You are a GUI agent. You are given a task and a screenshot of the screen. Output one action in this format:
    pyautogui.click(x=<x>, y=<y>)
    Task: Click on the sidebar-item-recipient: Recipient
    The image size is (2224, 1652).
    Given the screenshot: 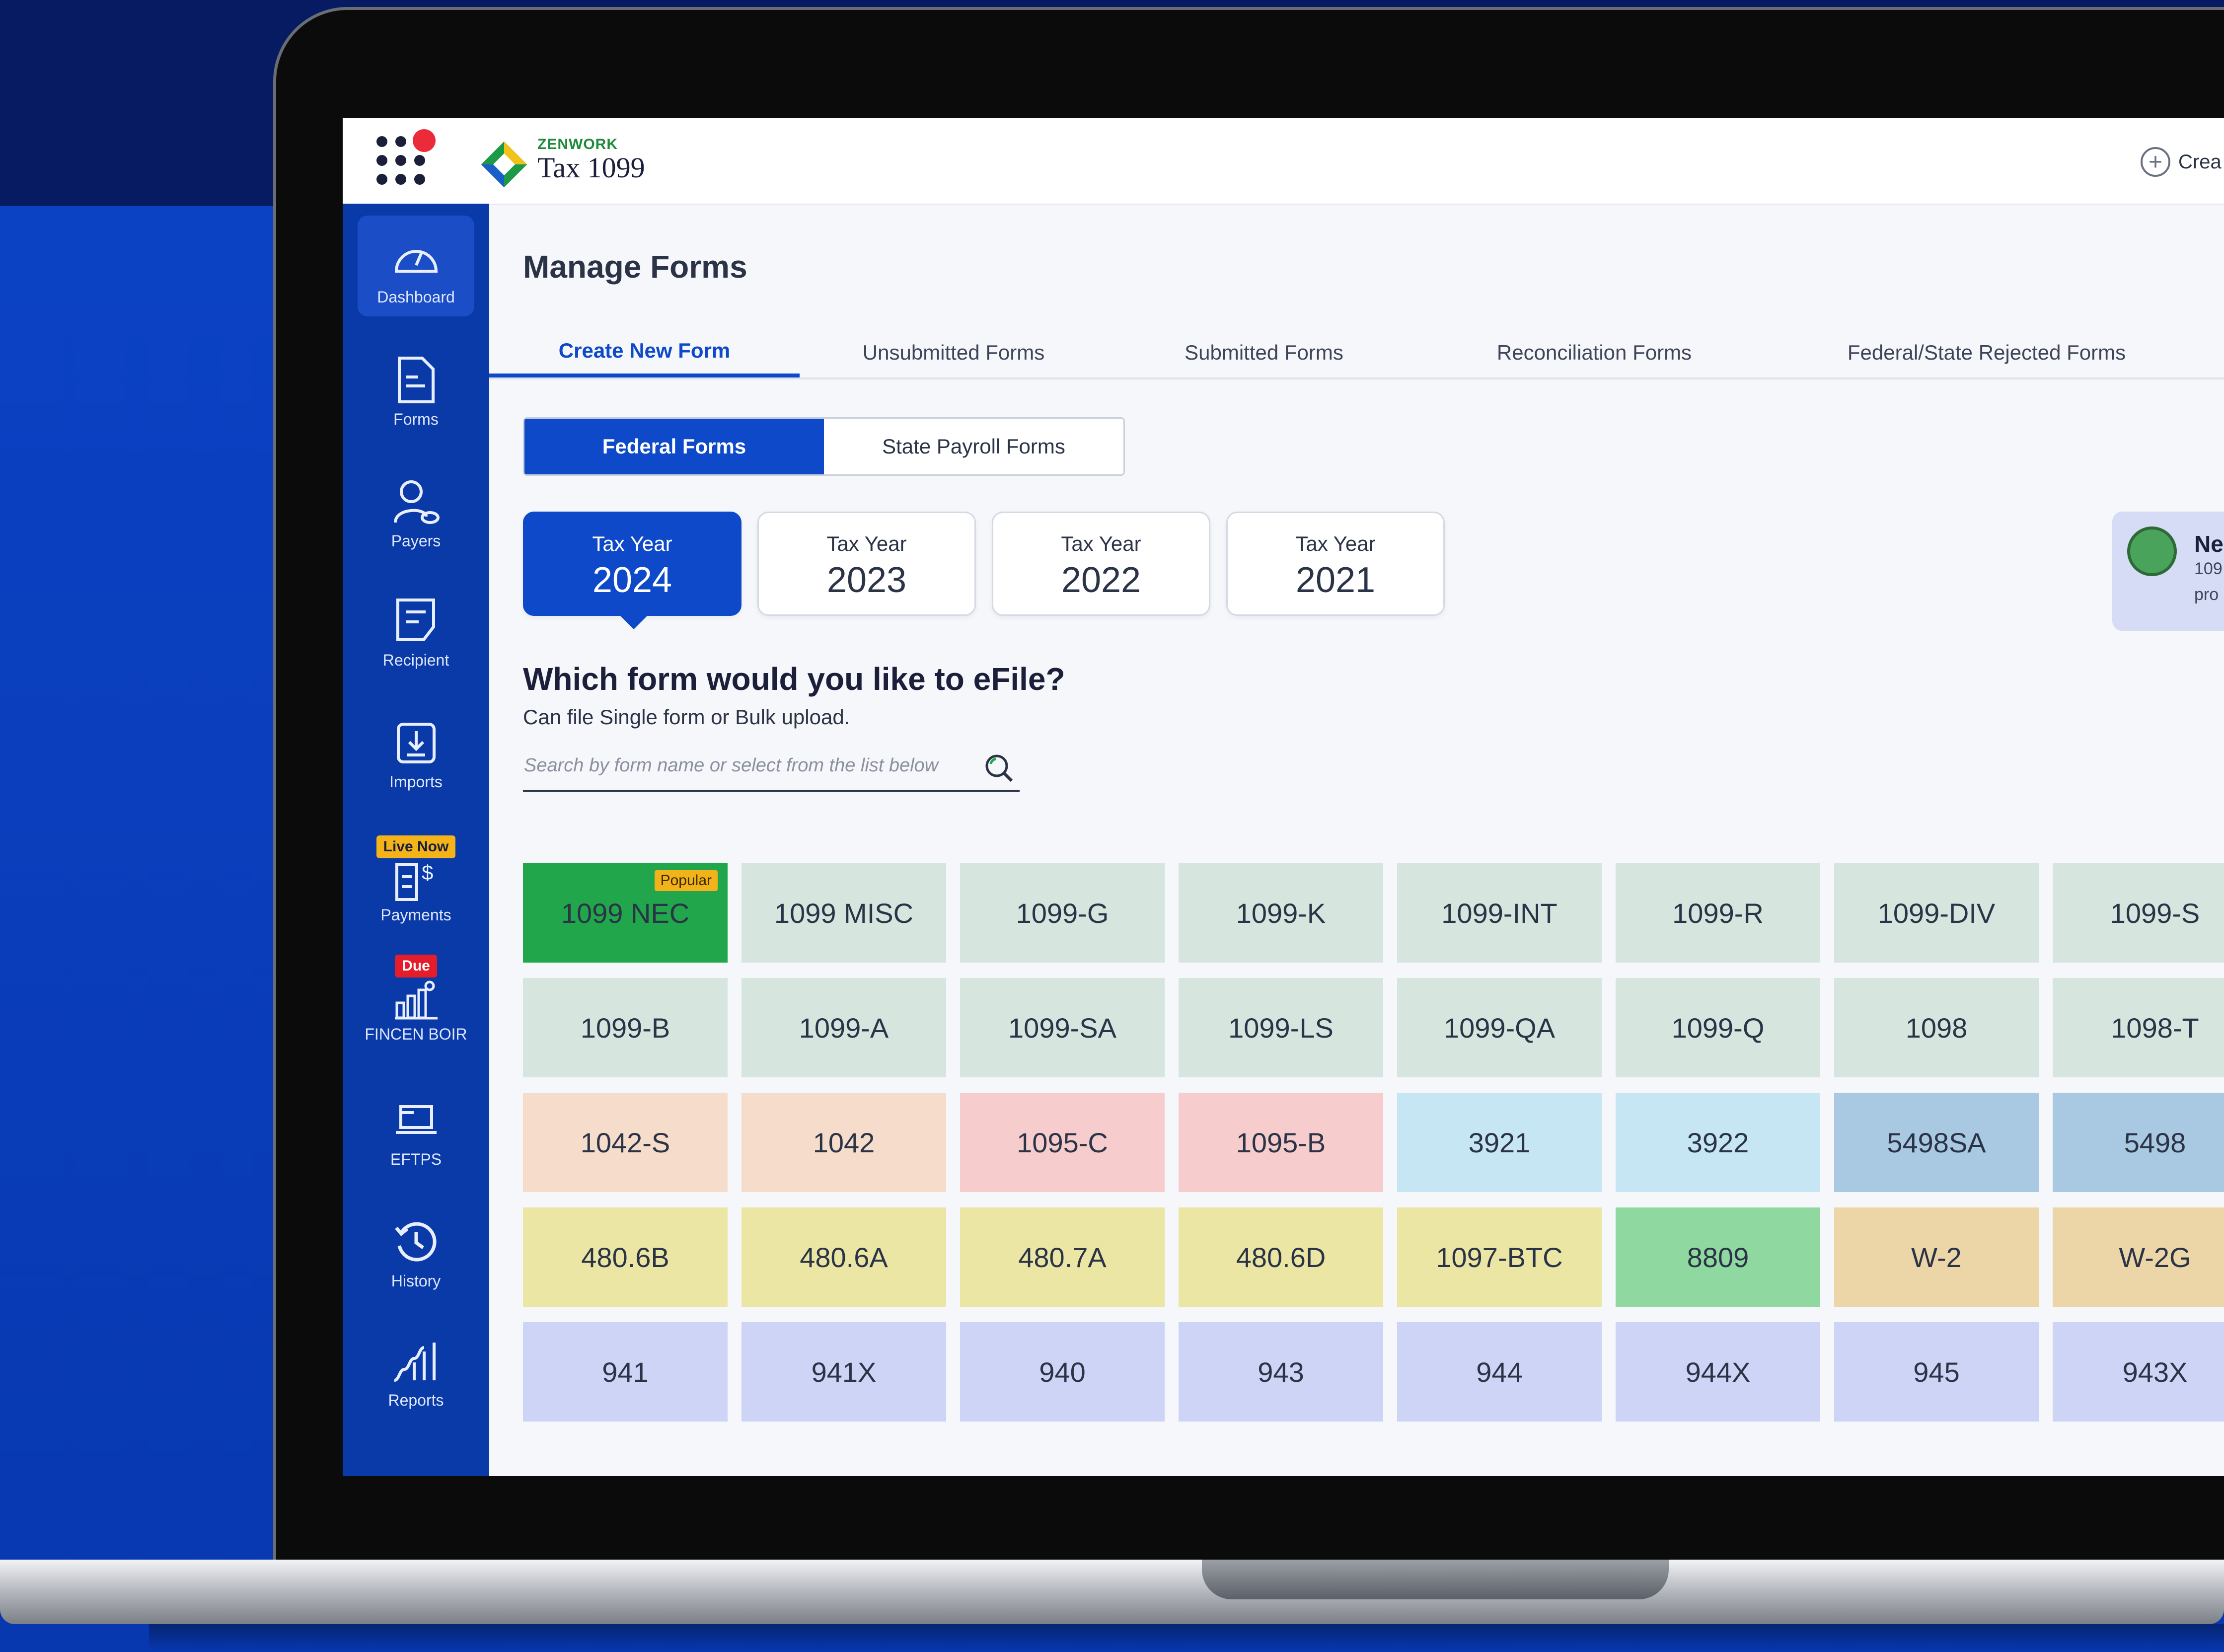 What is the action you would take?
    pyautogui.click(x=416, y=632)
    